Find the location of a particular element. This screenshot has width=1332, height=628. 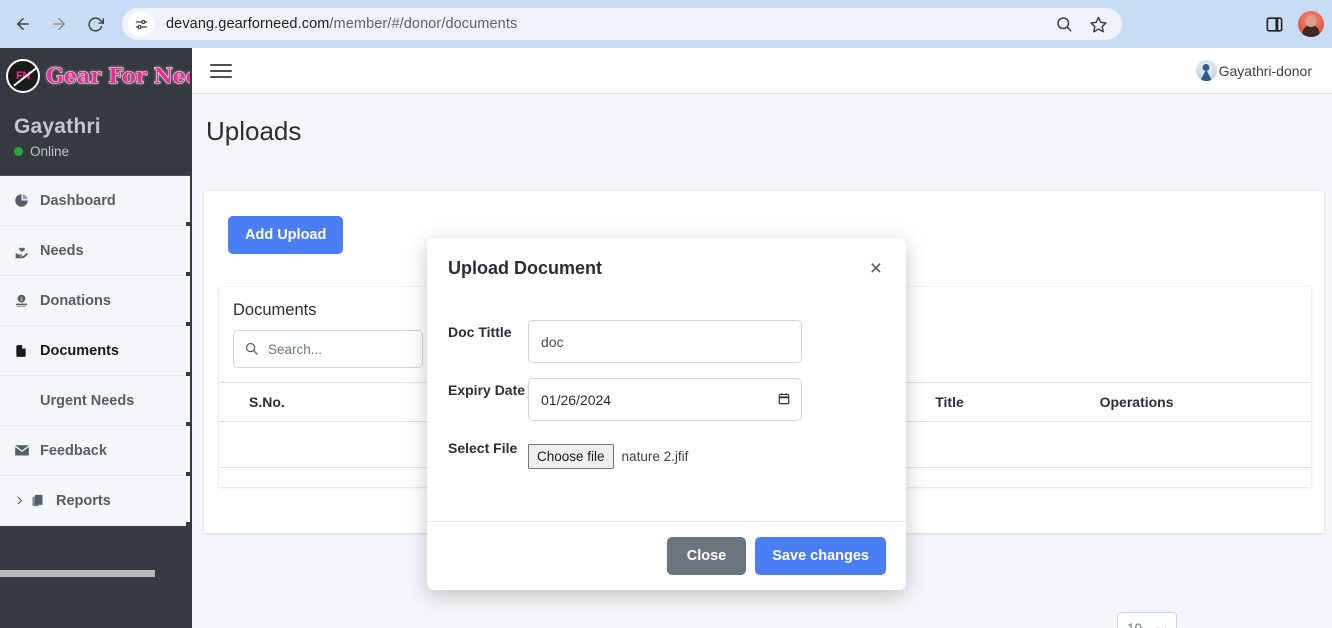

envelope-icon is located at coordinates (25, 450).